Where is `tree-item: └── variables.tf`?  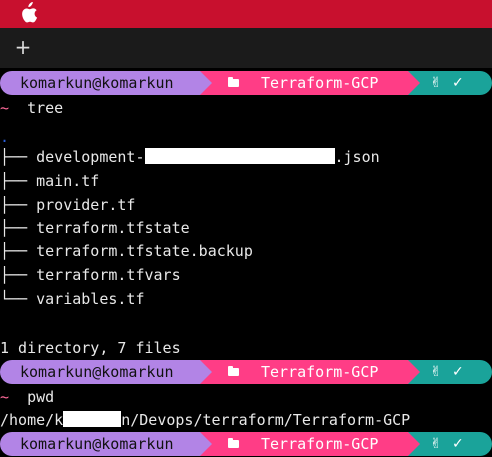 tree-item: └── variables.tf is located at coordinates (72, 299).